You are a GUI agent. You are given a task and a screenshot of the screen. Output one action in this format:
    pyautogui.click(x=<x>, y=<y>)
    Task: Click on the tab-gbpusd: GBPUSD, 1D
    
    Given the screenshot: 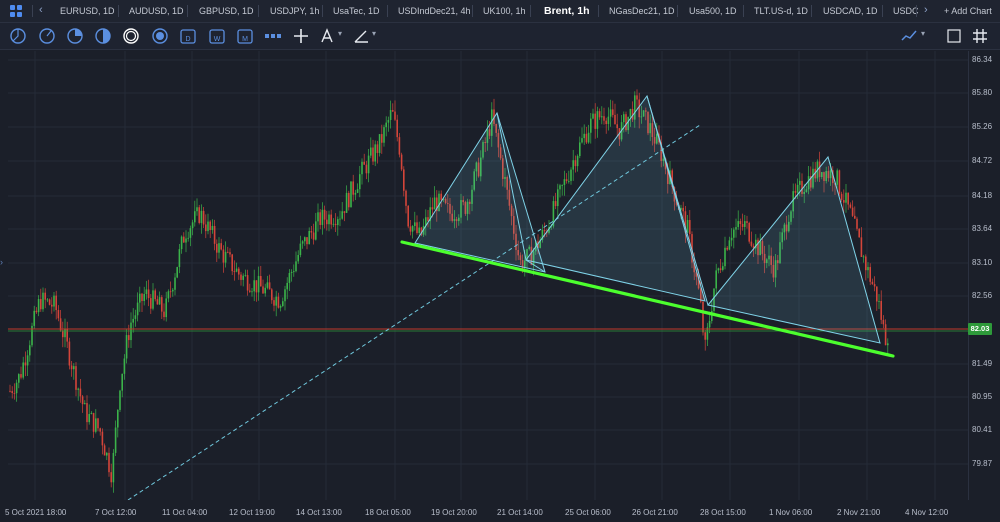 What is the action you would take?
    pyautogui.click(x=226, y=11)
    